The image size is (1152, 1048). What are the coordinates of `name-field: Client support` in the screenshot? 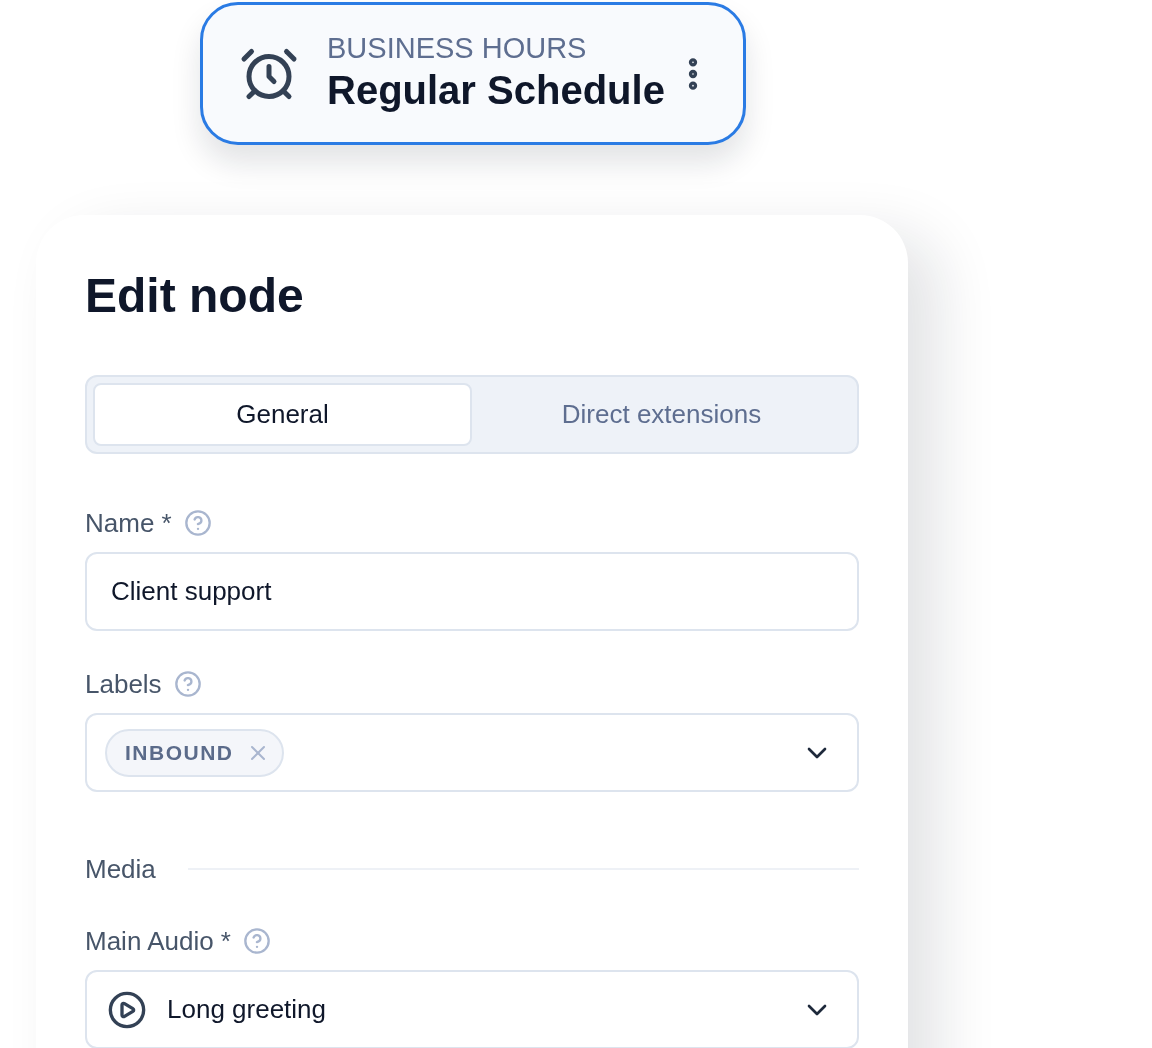 It's located at (472, 591).